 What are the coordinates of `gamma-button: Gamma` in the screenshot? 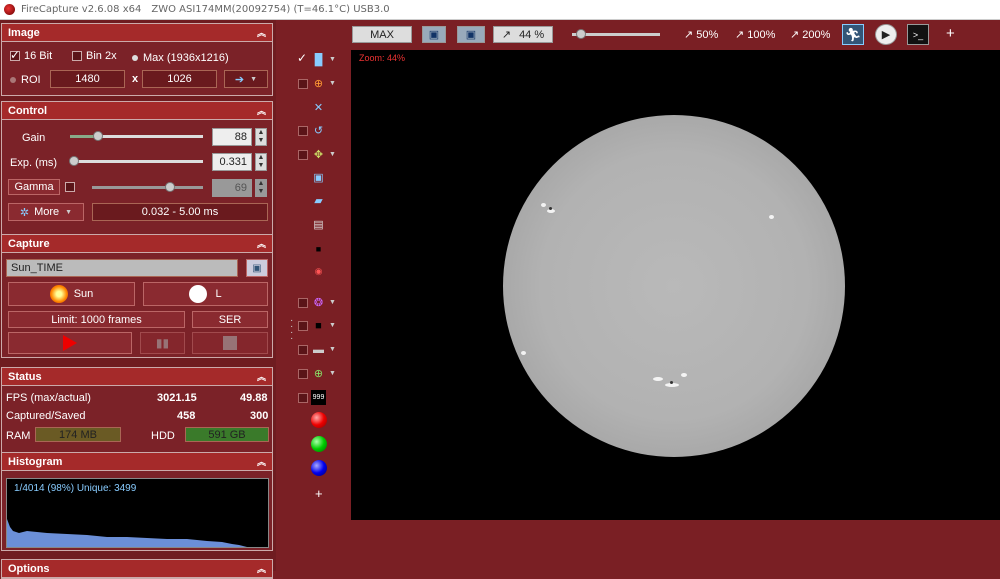 It's located at (34, 187).